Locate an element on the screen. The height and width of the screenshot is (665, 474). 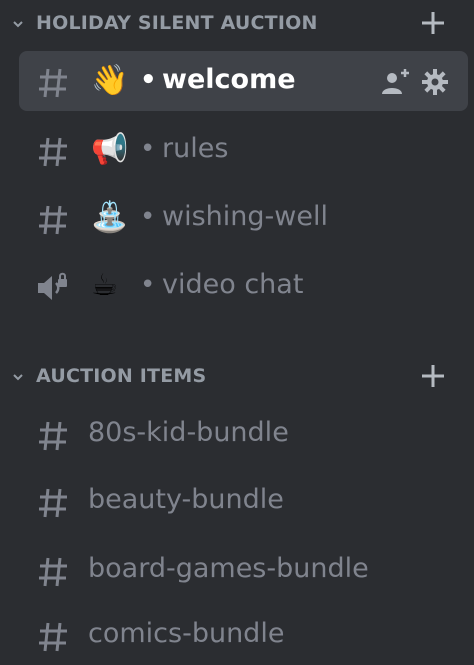
channel-emoji: ☕ is located at coordinates (104, 285).